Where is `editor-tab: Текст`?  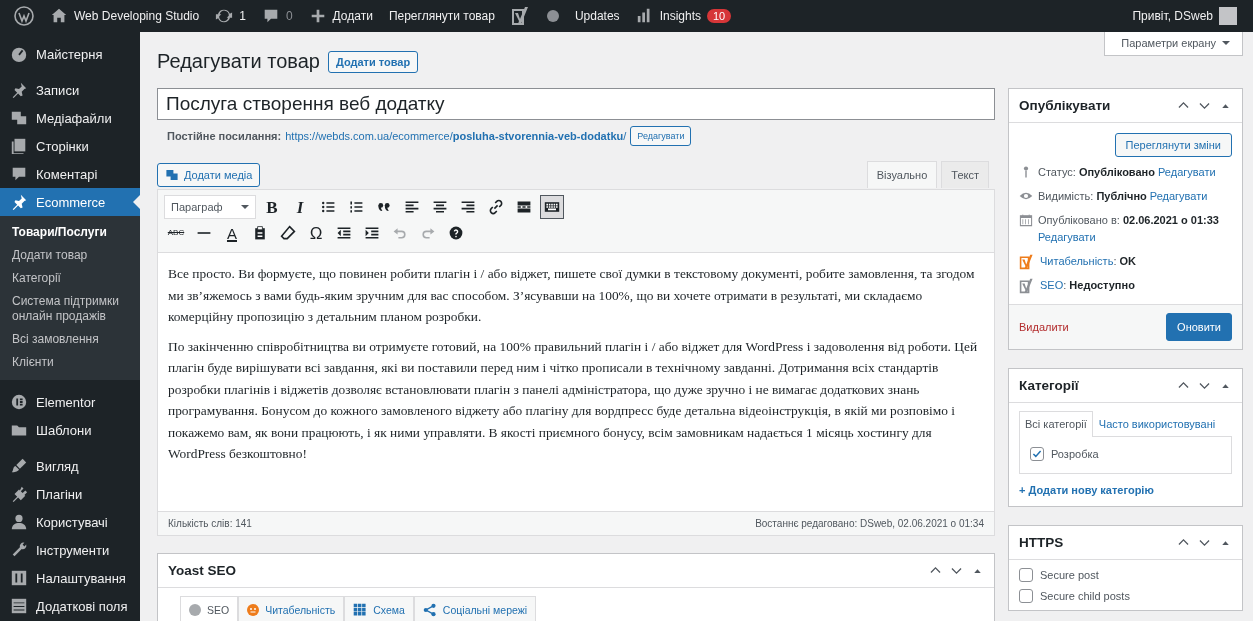
editor-tab: Текст is located at coordinates (965, 174).